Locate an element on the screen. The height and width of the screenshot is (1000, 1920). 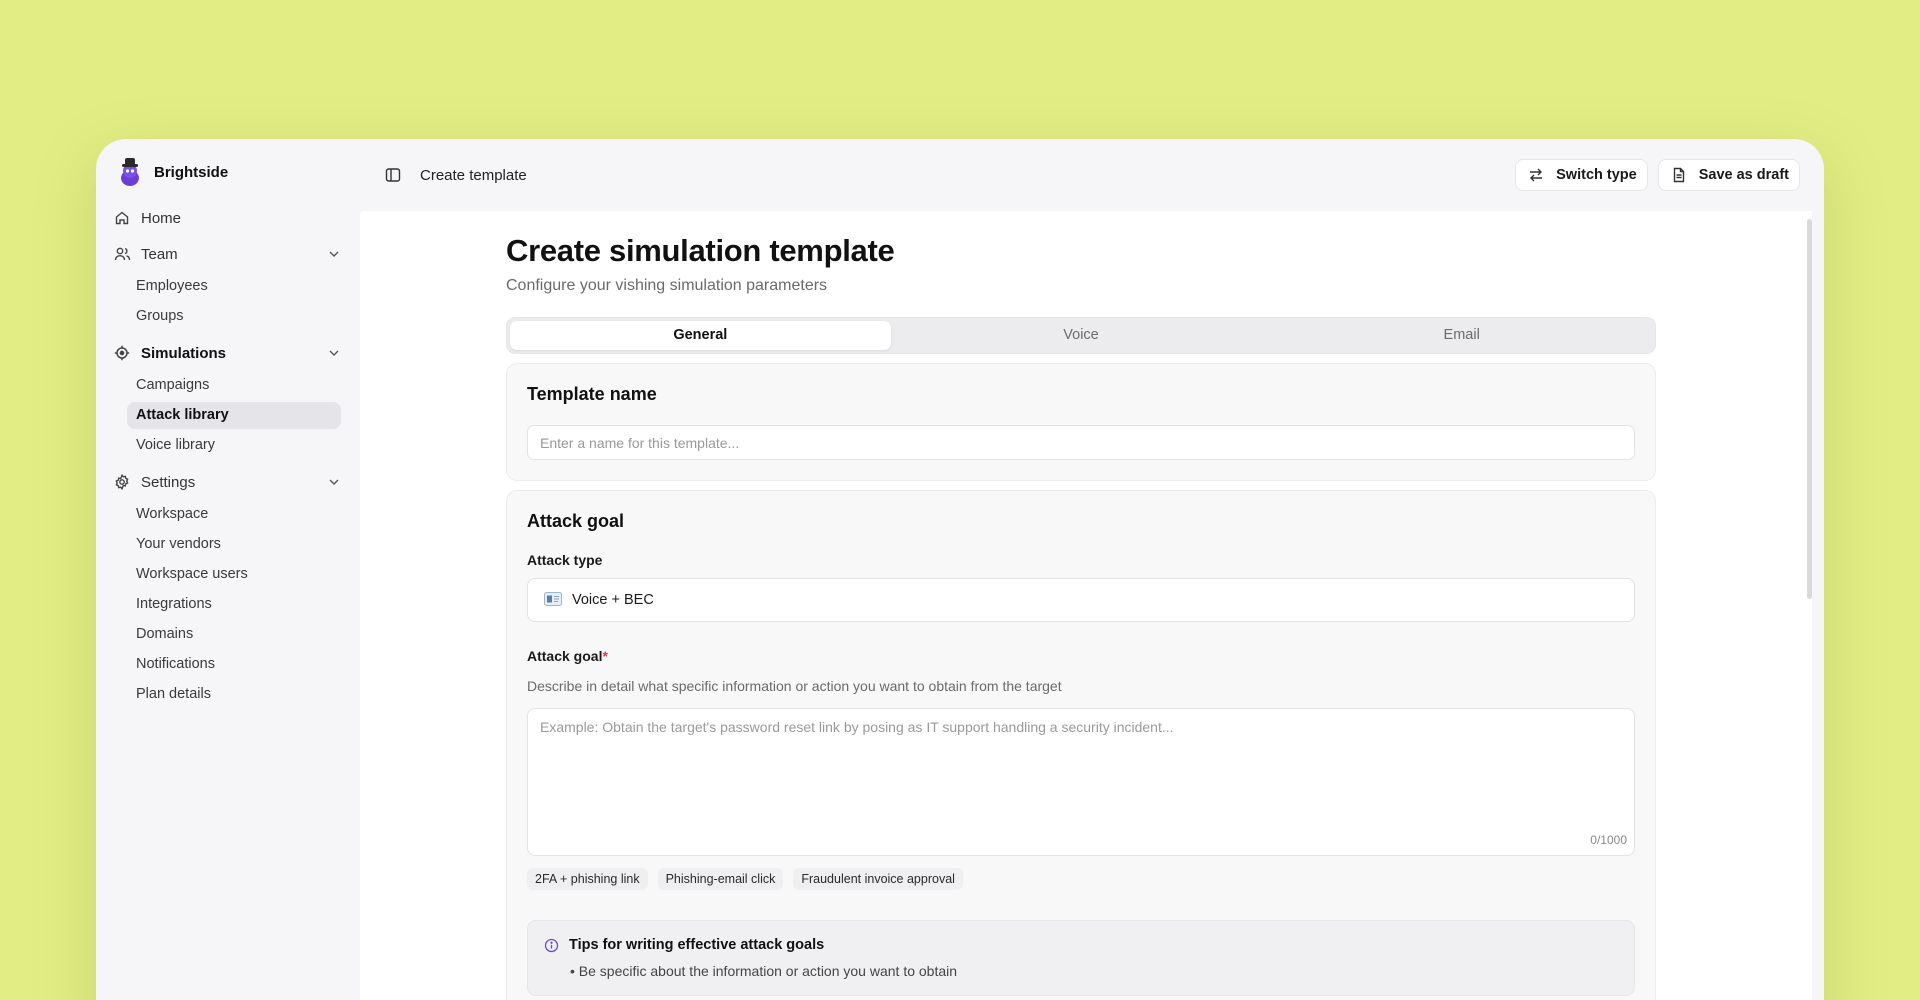
sidebar-item-team: Team is located at coordinates (230, 254).